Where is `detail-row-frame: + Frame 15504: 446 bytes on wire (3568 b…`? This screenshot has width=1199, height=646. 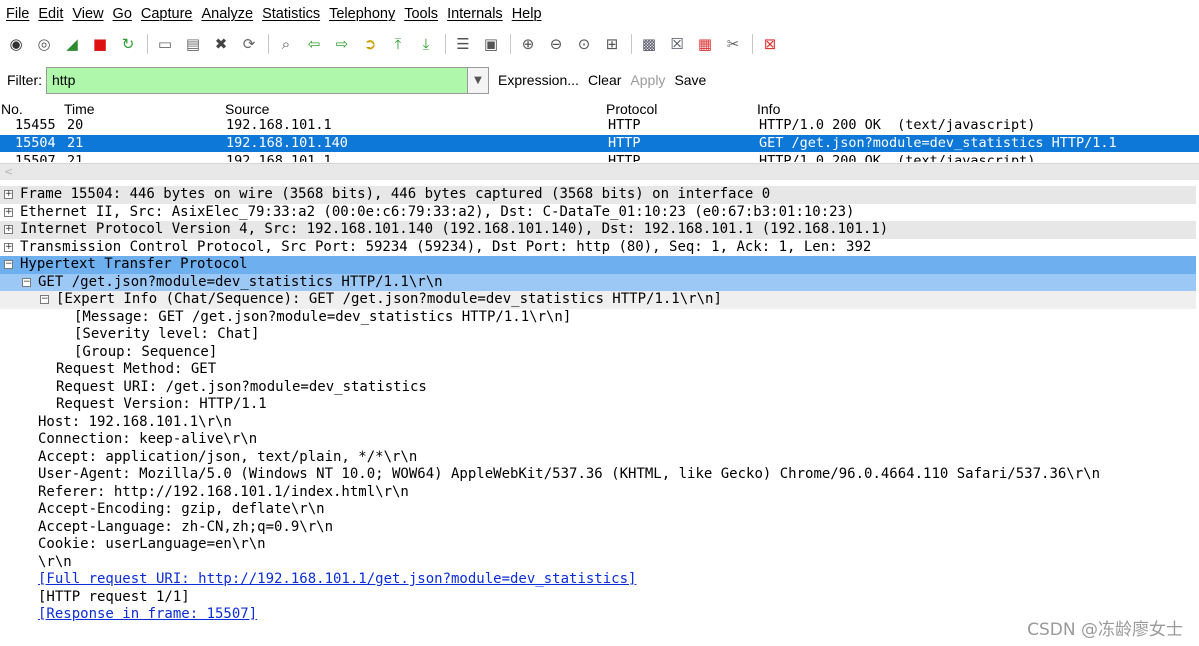
detail-row-frame: + Frame 15504: 446 bytes on wire (3568 b… is located at coordinates (598, 195).